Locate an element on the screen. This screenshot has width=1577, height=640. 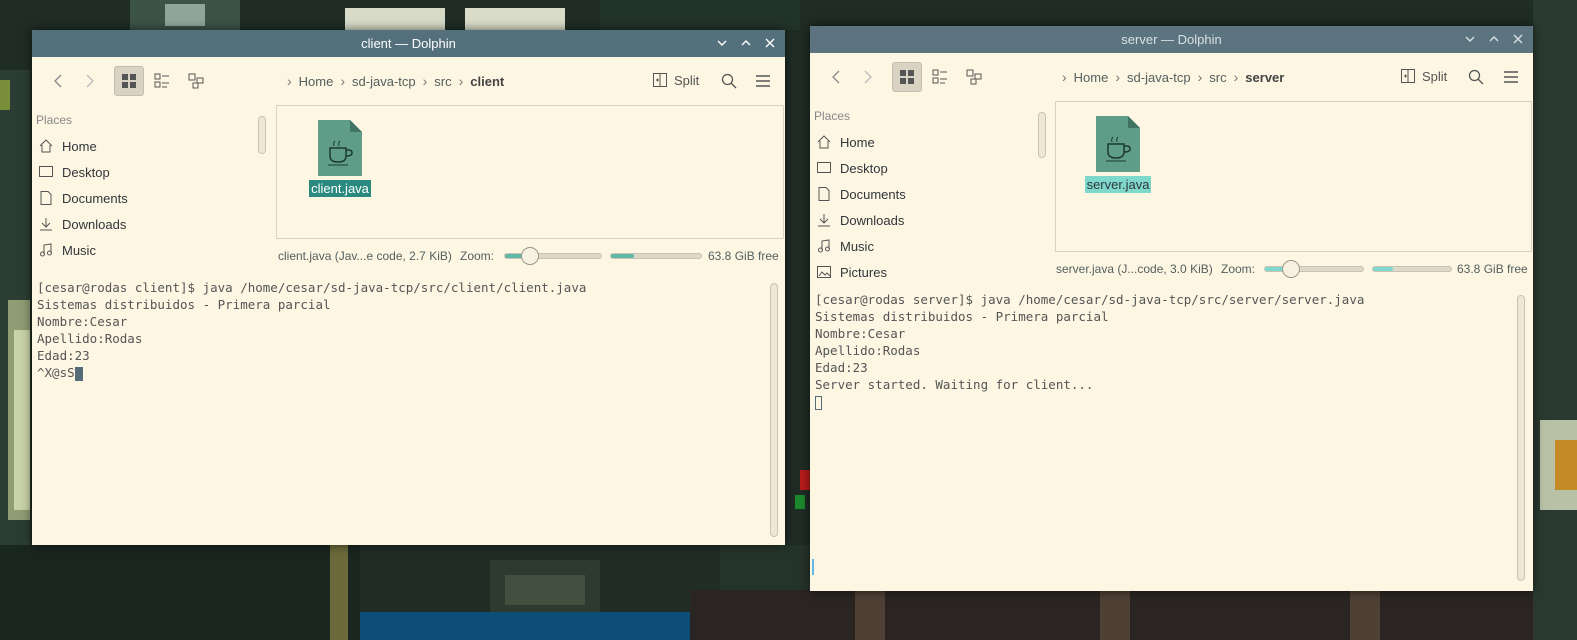
terminal-focus-marker is located at coordinates (813, 567).